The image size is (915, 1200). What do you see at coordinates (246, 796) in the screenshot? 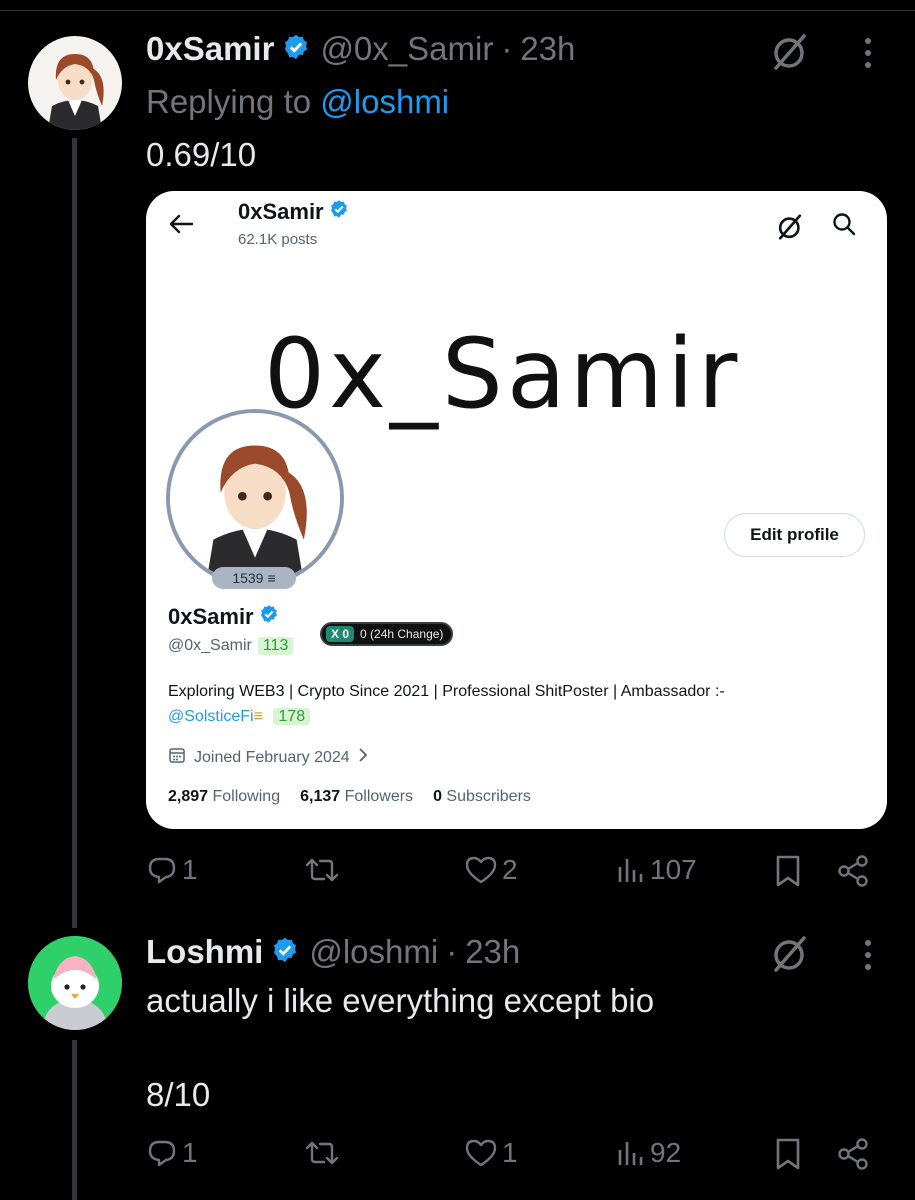
I see `following-label: Following` at bounding box center [246, 796].